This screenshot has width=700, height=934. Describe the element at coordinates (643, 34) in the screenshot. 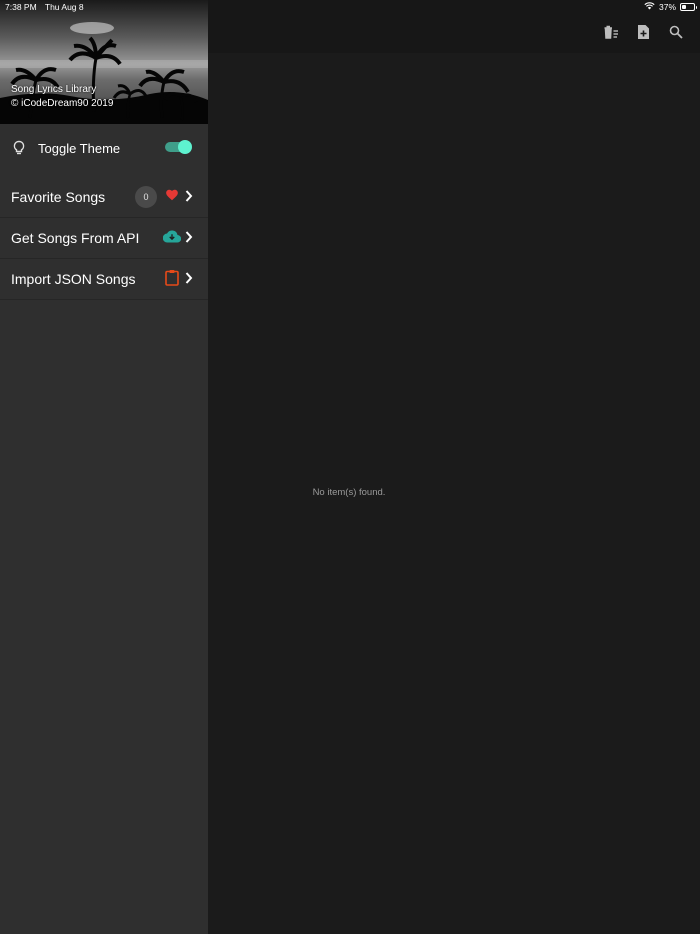

I see `add-file-icon` at that location.